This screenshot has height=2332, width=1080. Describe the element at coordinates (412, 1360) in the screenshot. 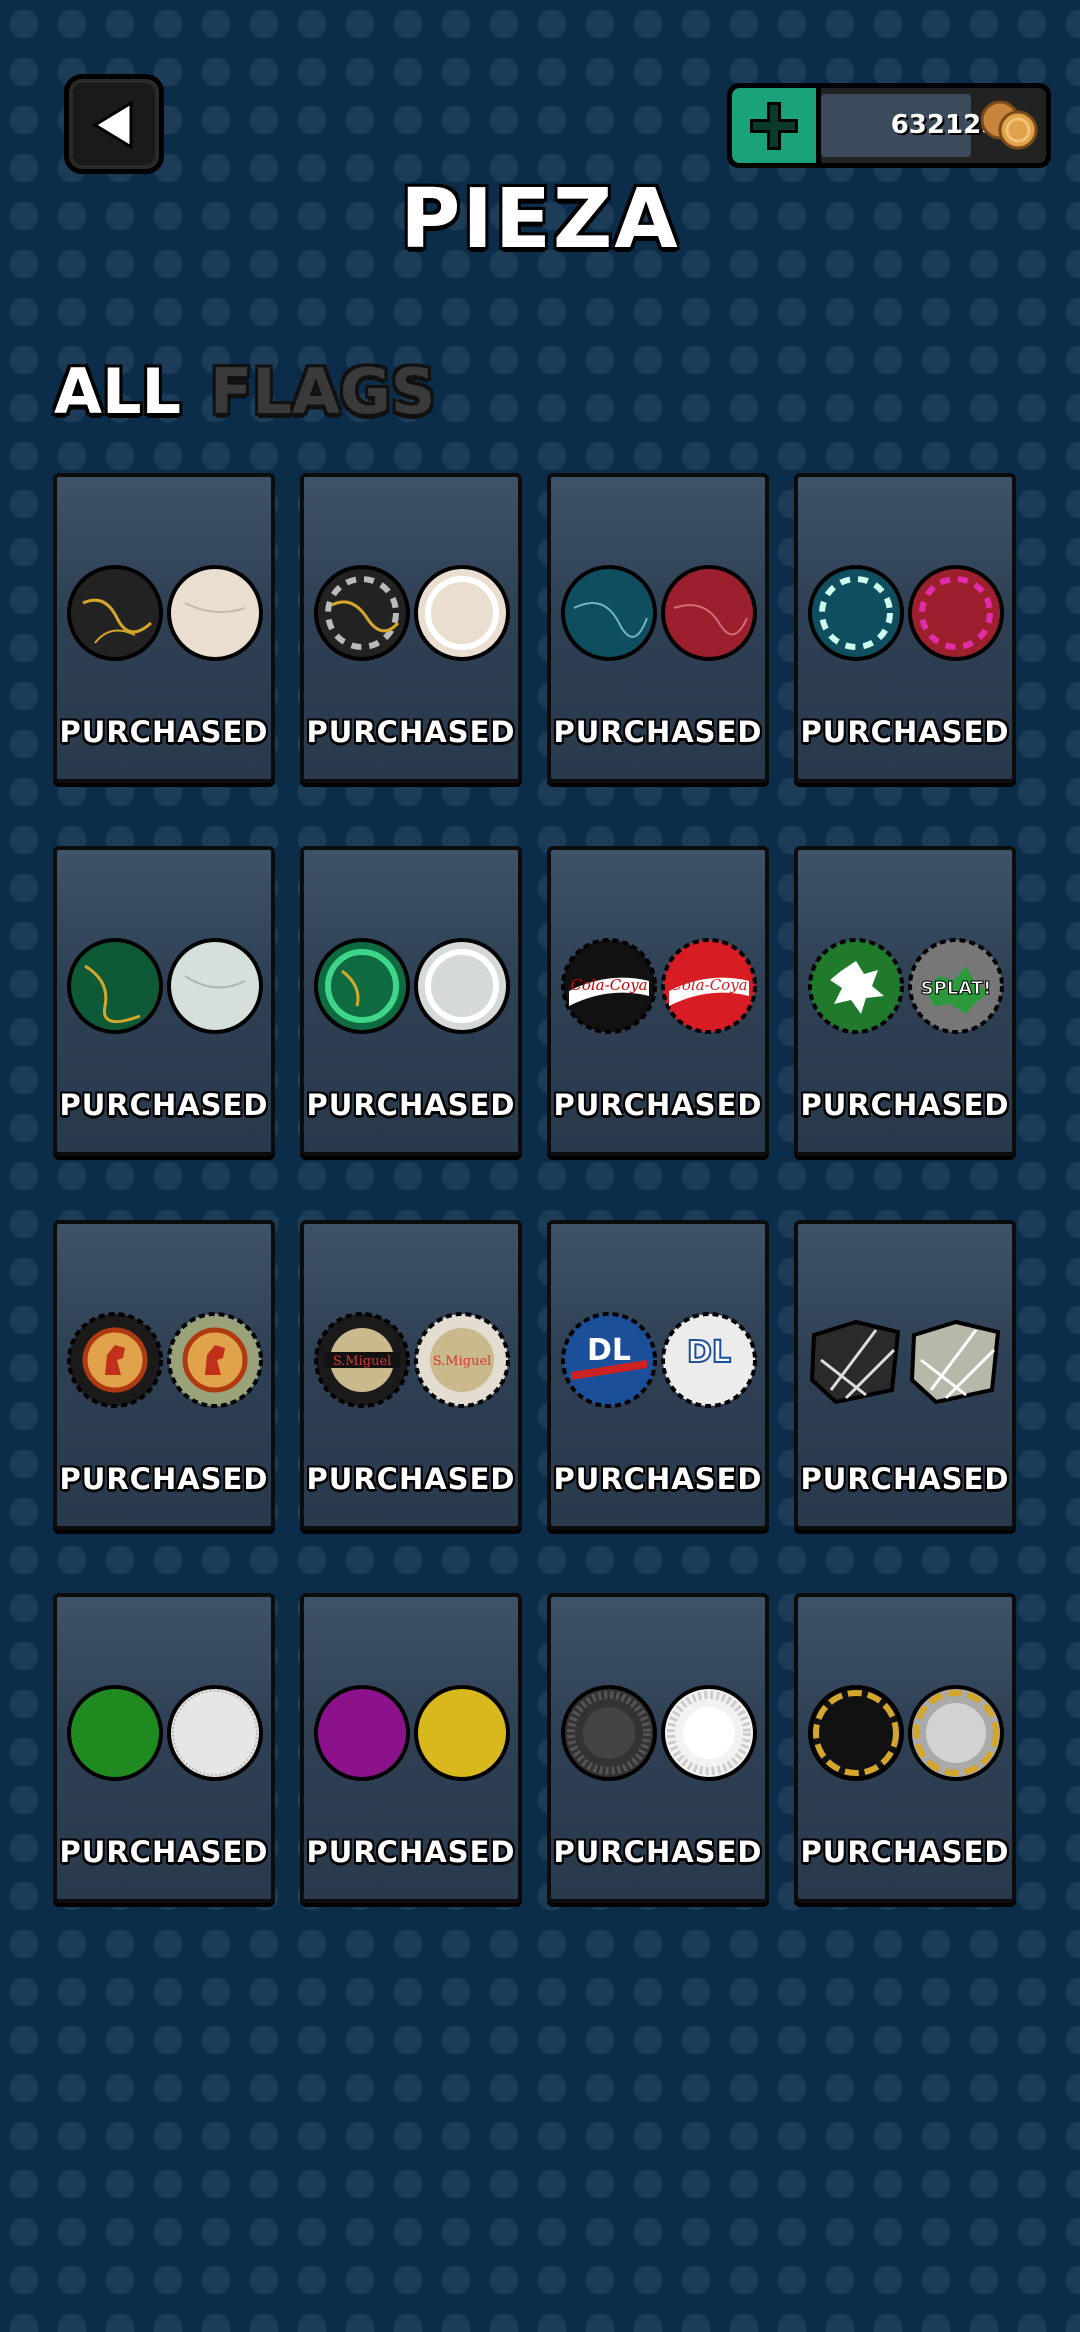

I see `piece-preview: S.Miguel S.Miguel` at that location.